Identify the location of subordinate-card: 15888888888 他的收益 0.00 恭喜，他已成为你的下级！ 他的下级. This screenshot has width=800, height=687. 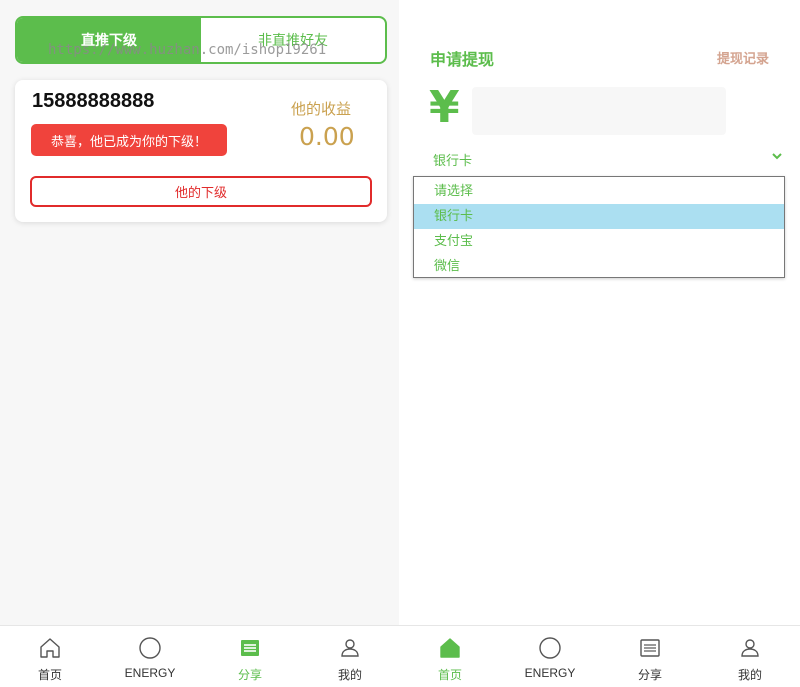
(201, 151).